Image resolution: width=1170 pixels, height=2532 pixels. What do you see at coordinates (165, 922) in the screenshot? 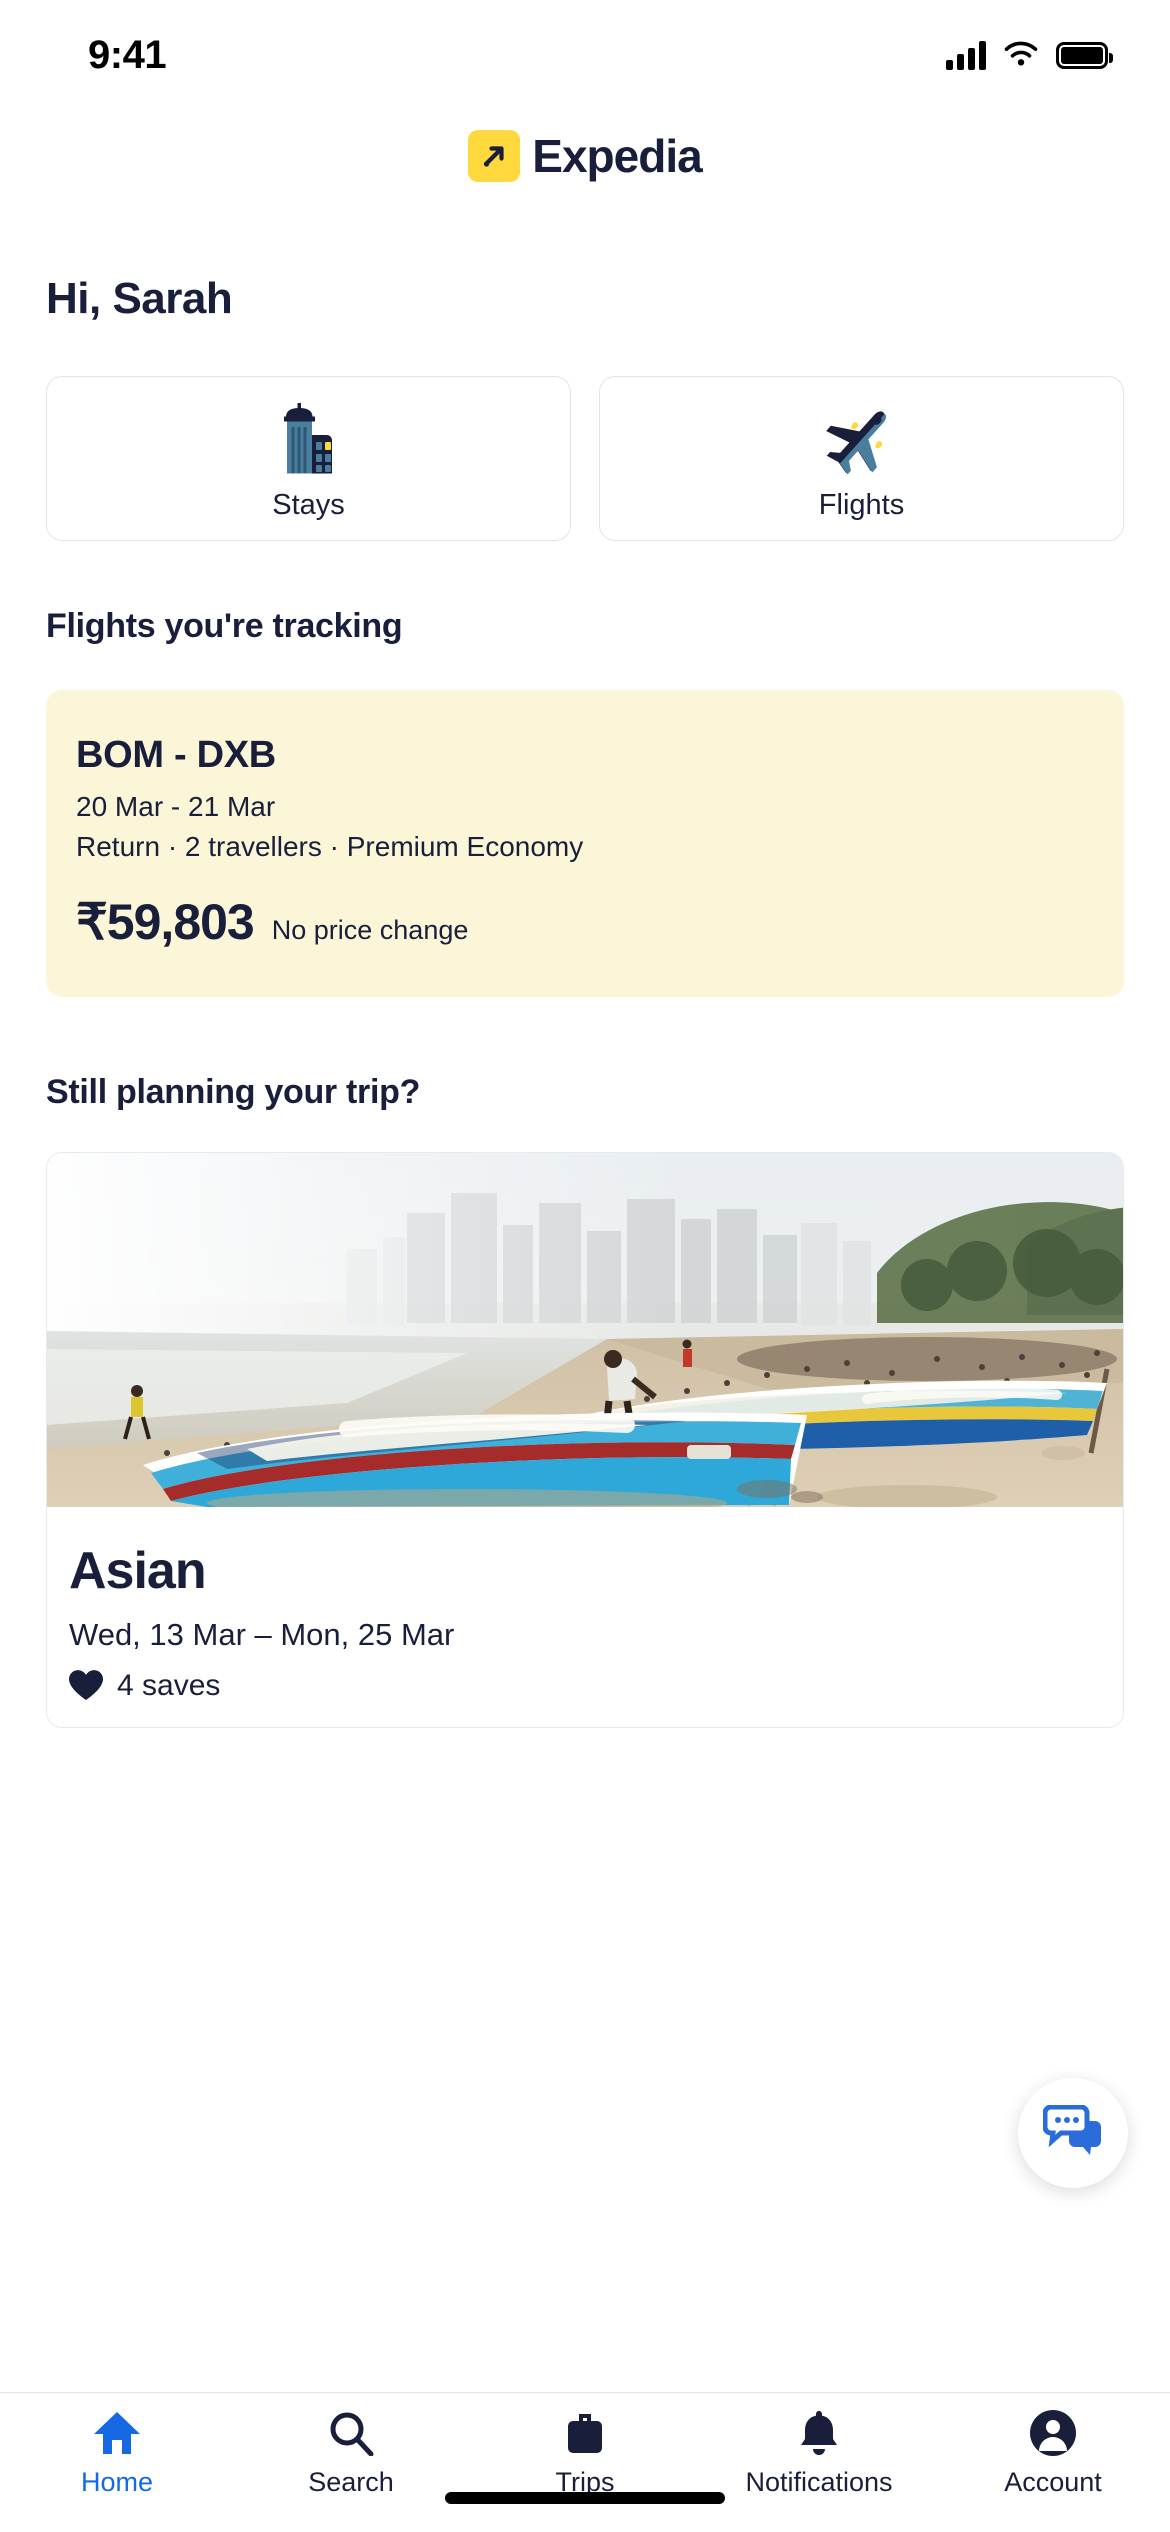
I see `tracked-flight-price: ₹59,803` at bounding box center [165, 922].